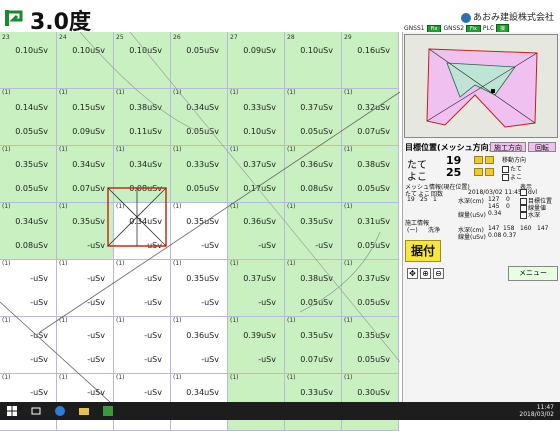 The image size is (560, 431). I want to click on cell-dose-value: 0.34uSv, so click(202, 392).